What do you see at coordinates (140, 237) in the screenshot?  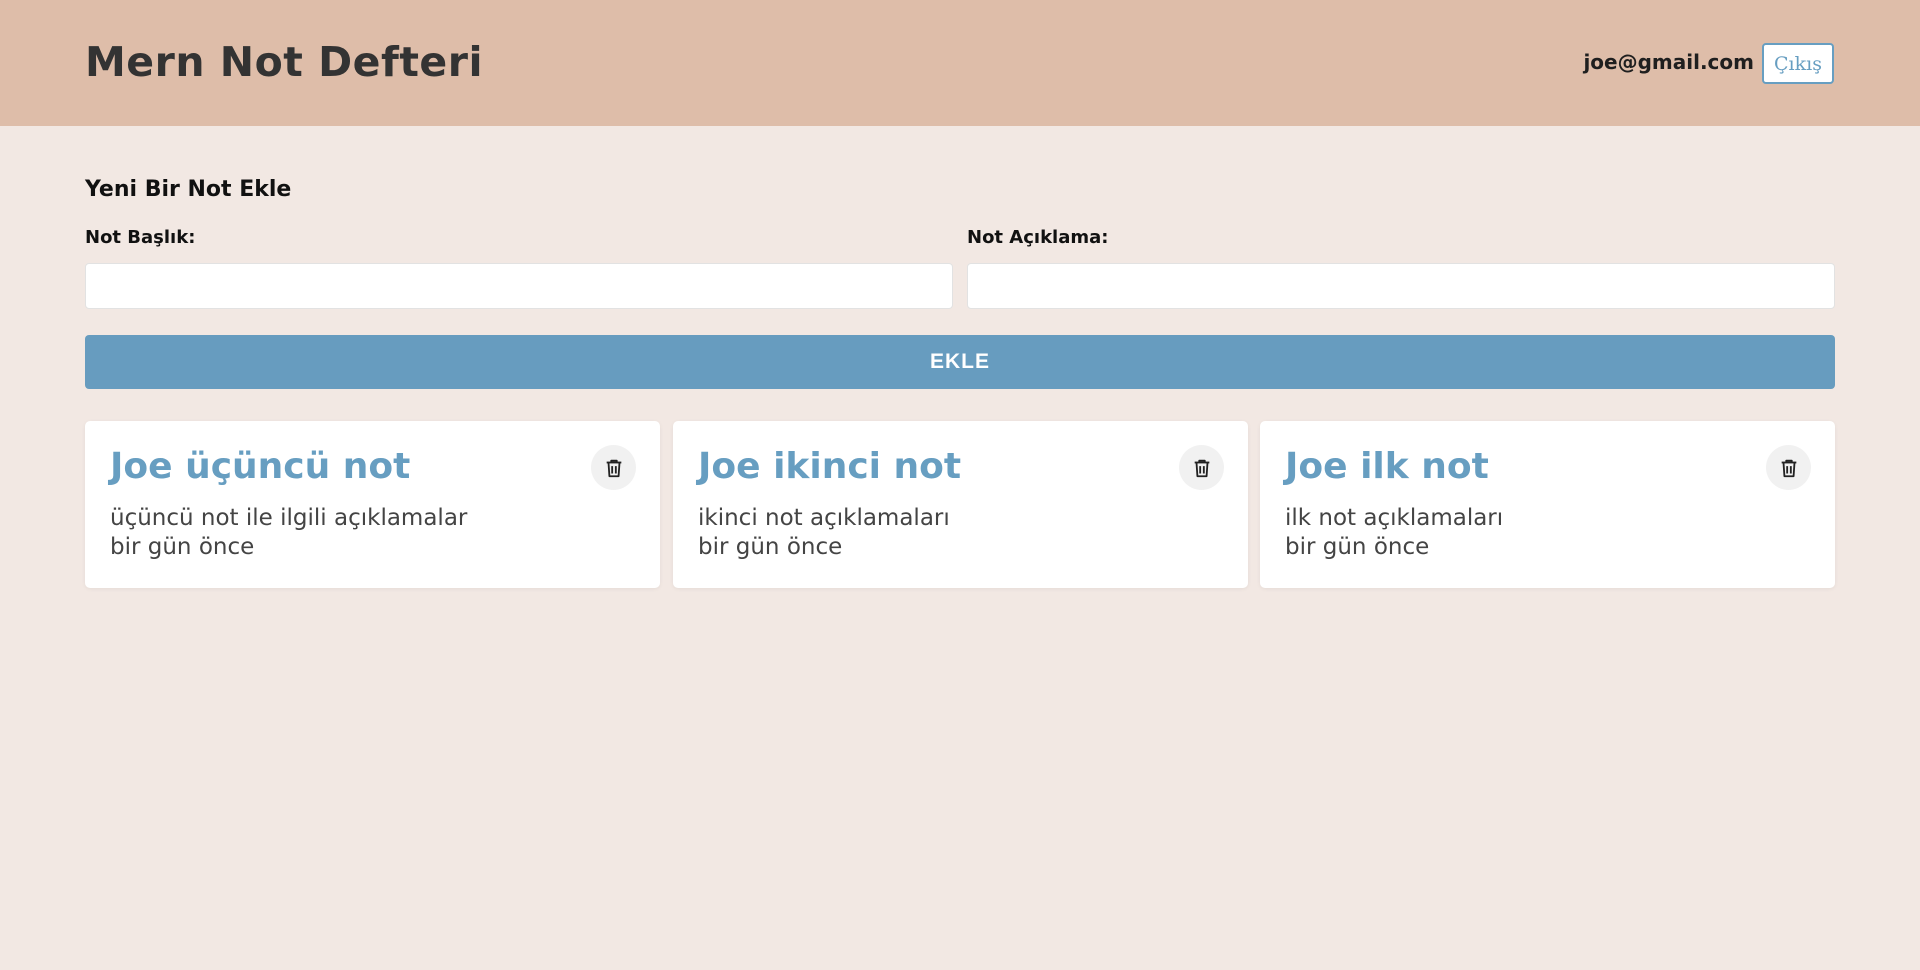 I see `note-title-label: Not Başlık:` at bounding box center [140, 237].